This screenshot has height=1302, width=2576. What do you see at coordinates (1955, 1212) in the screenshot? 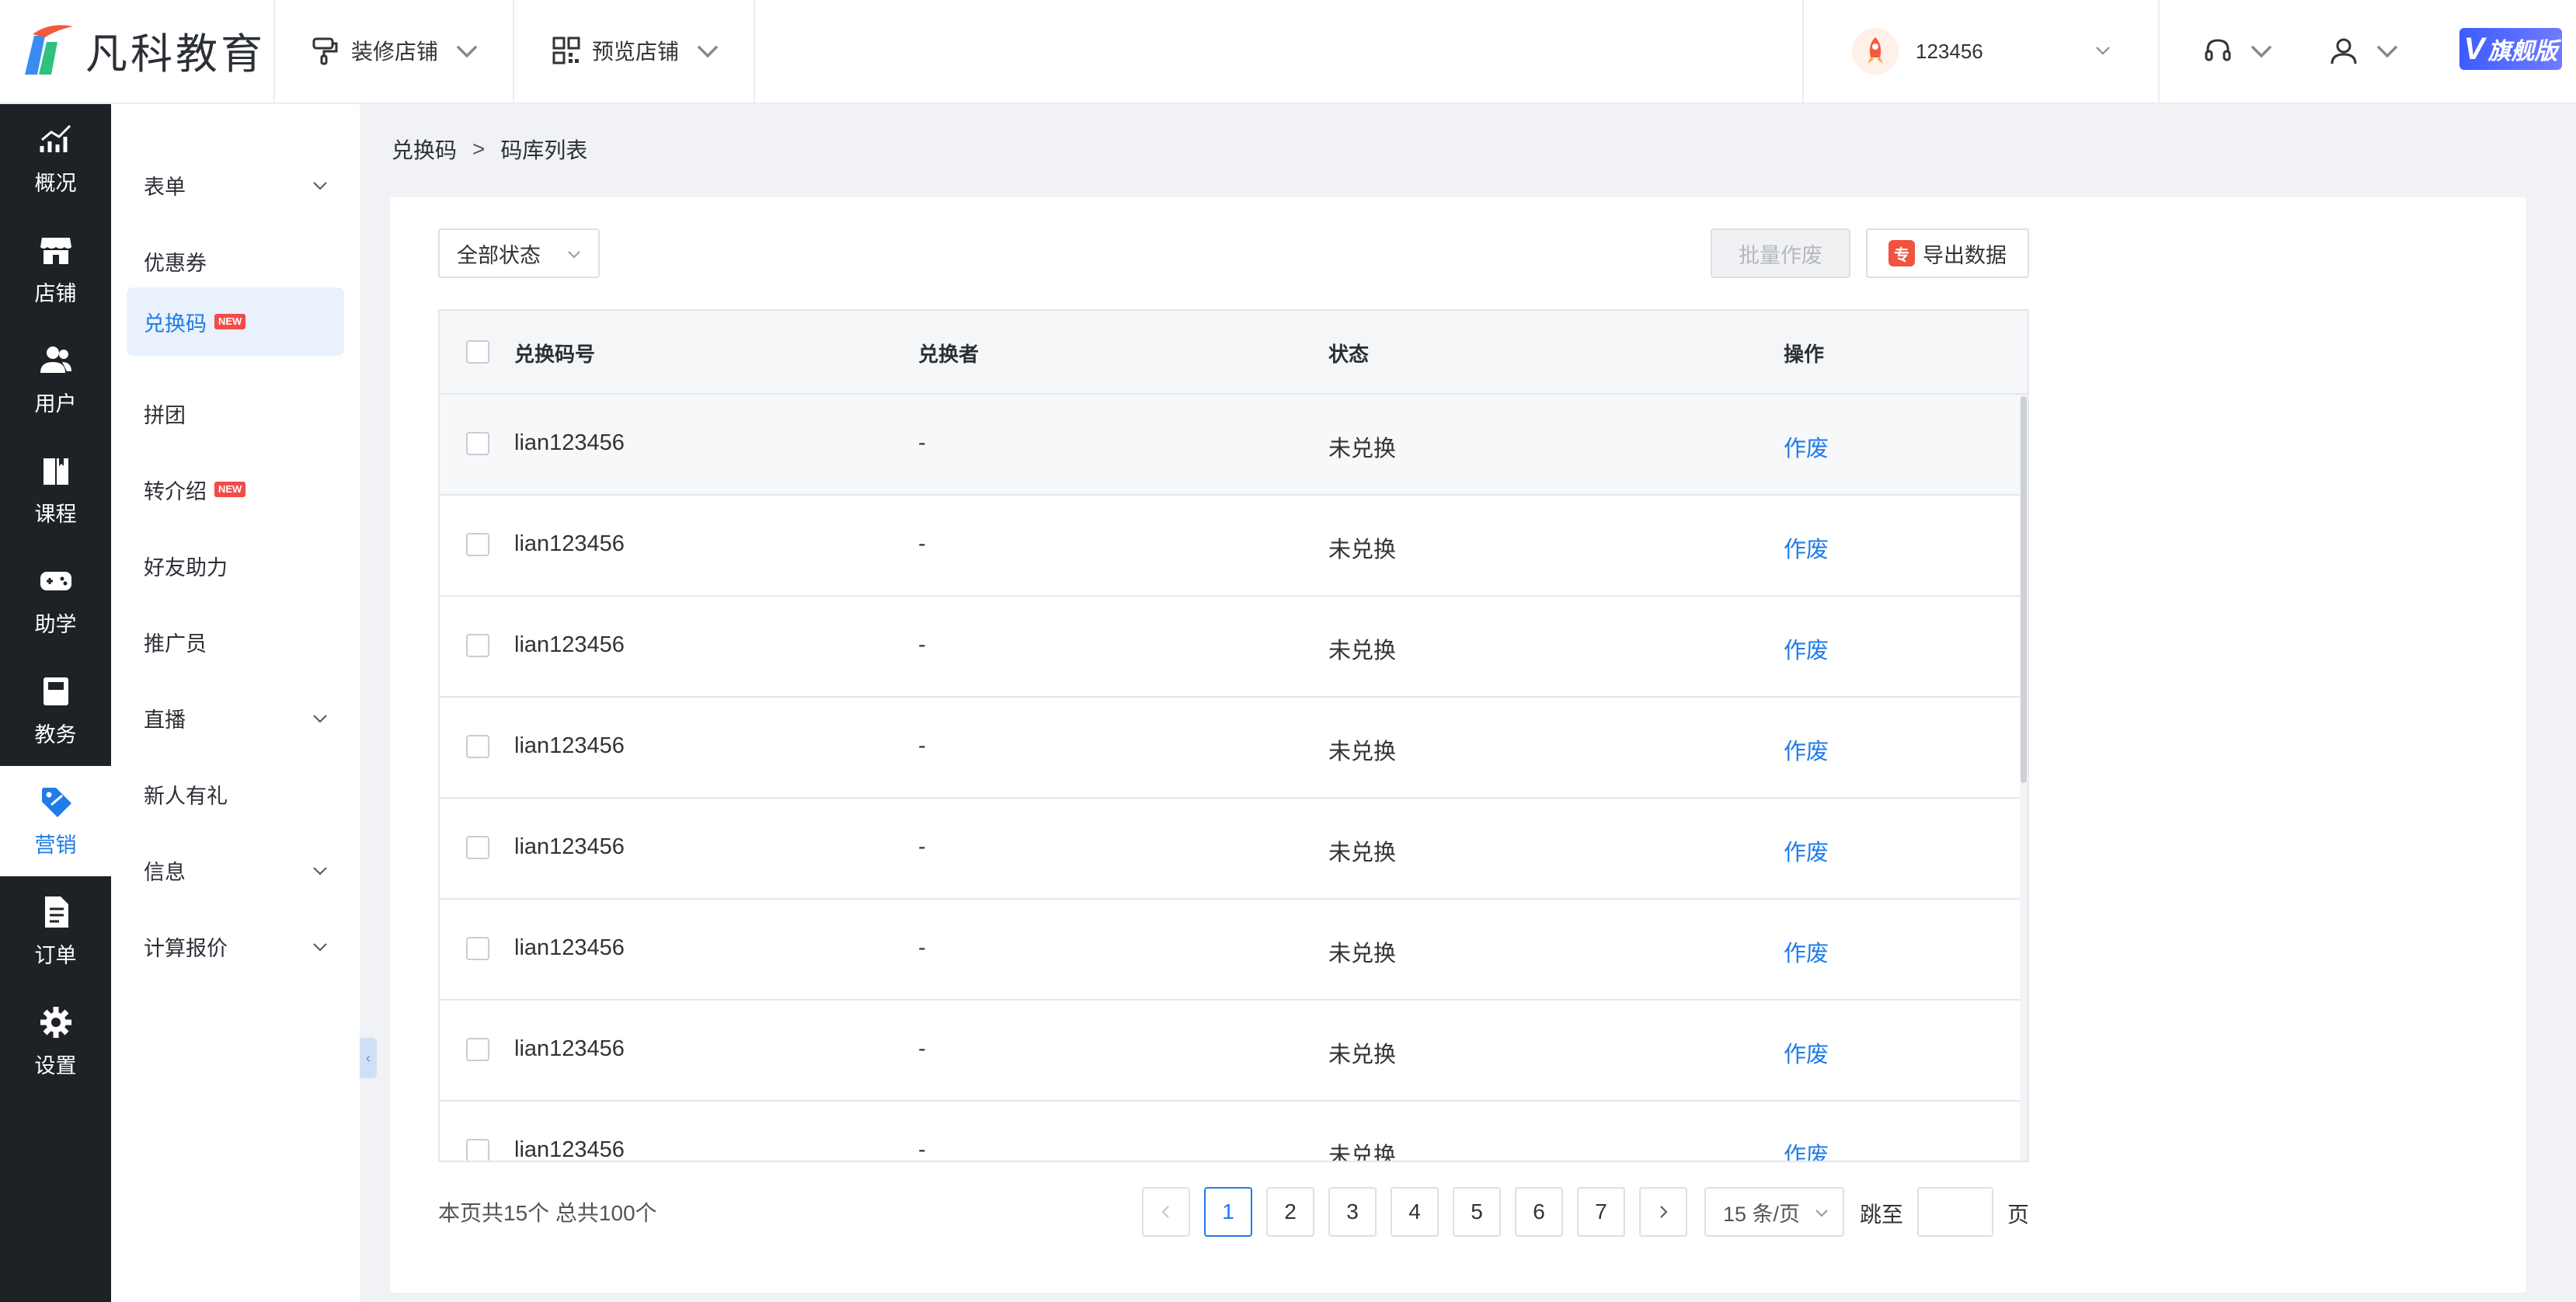
I see `jump-to-page-input` at bounding box center [1955, 1212].